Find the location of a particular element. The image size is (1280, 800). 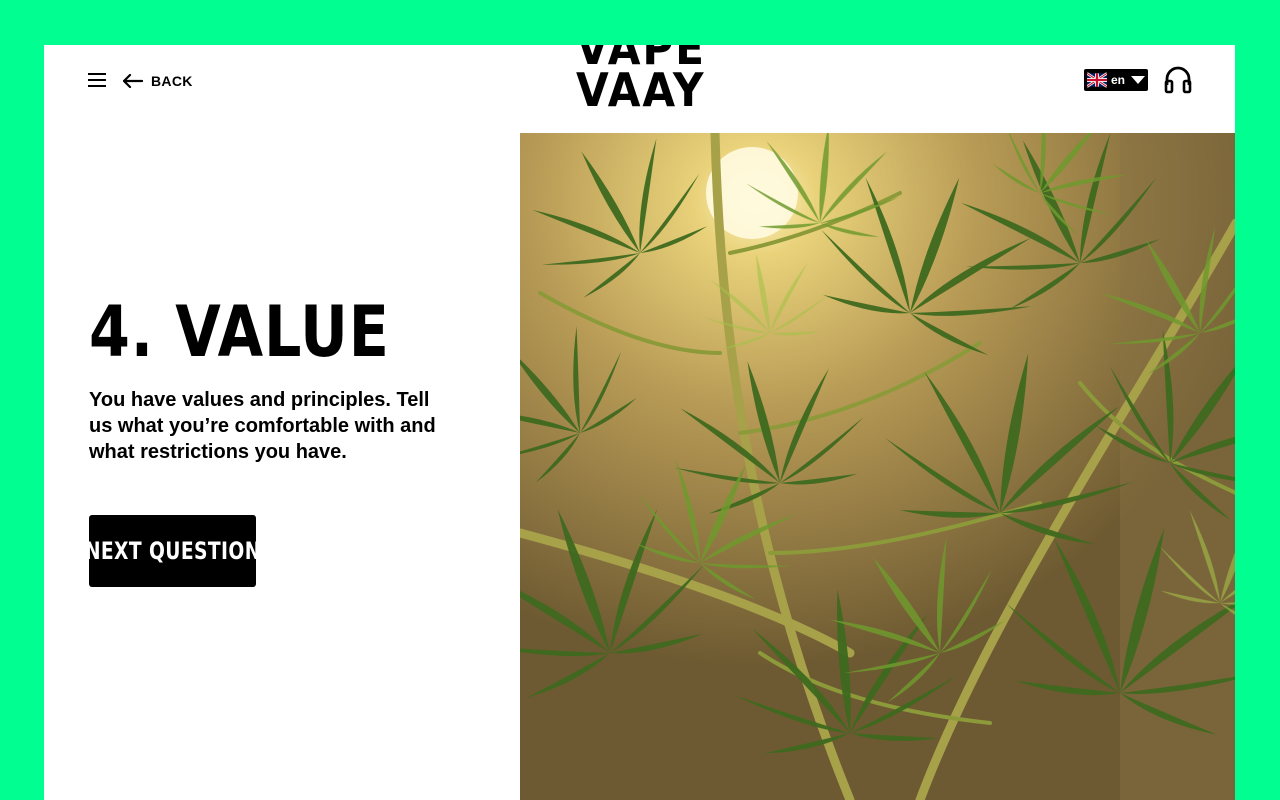

back-button: BACK is located at coordinates (158, 81).